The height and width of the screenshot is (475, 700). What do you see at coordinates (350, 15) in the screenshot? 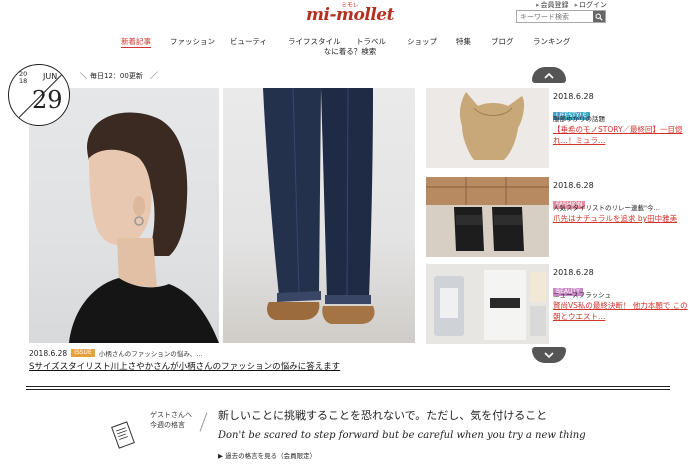
I see `logo-text: mi-mollet` at bounding box center [350, 15].